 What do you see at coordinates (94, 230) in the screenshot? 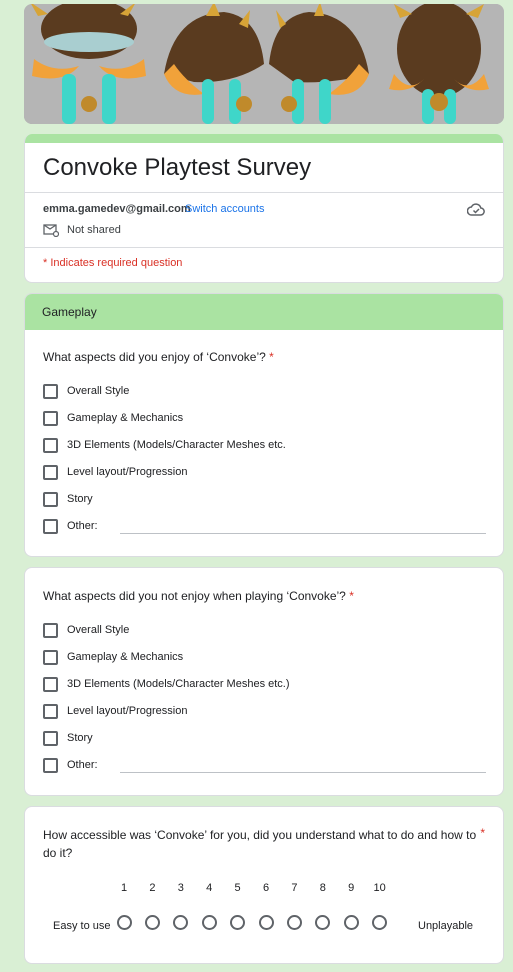
I see `sharing-status: Not shared` at bounding box center [94, 230].